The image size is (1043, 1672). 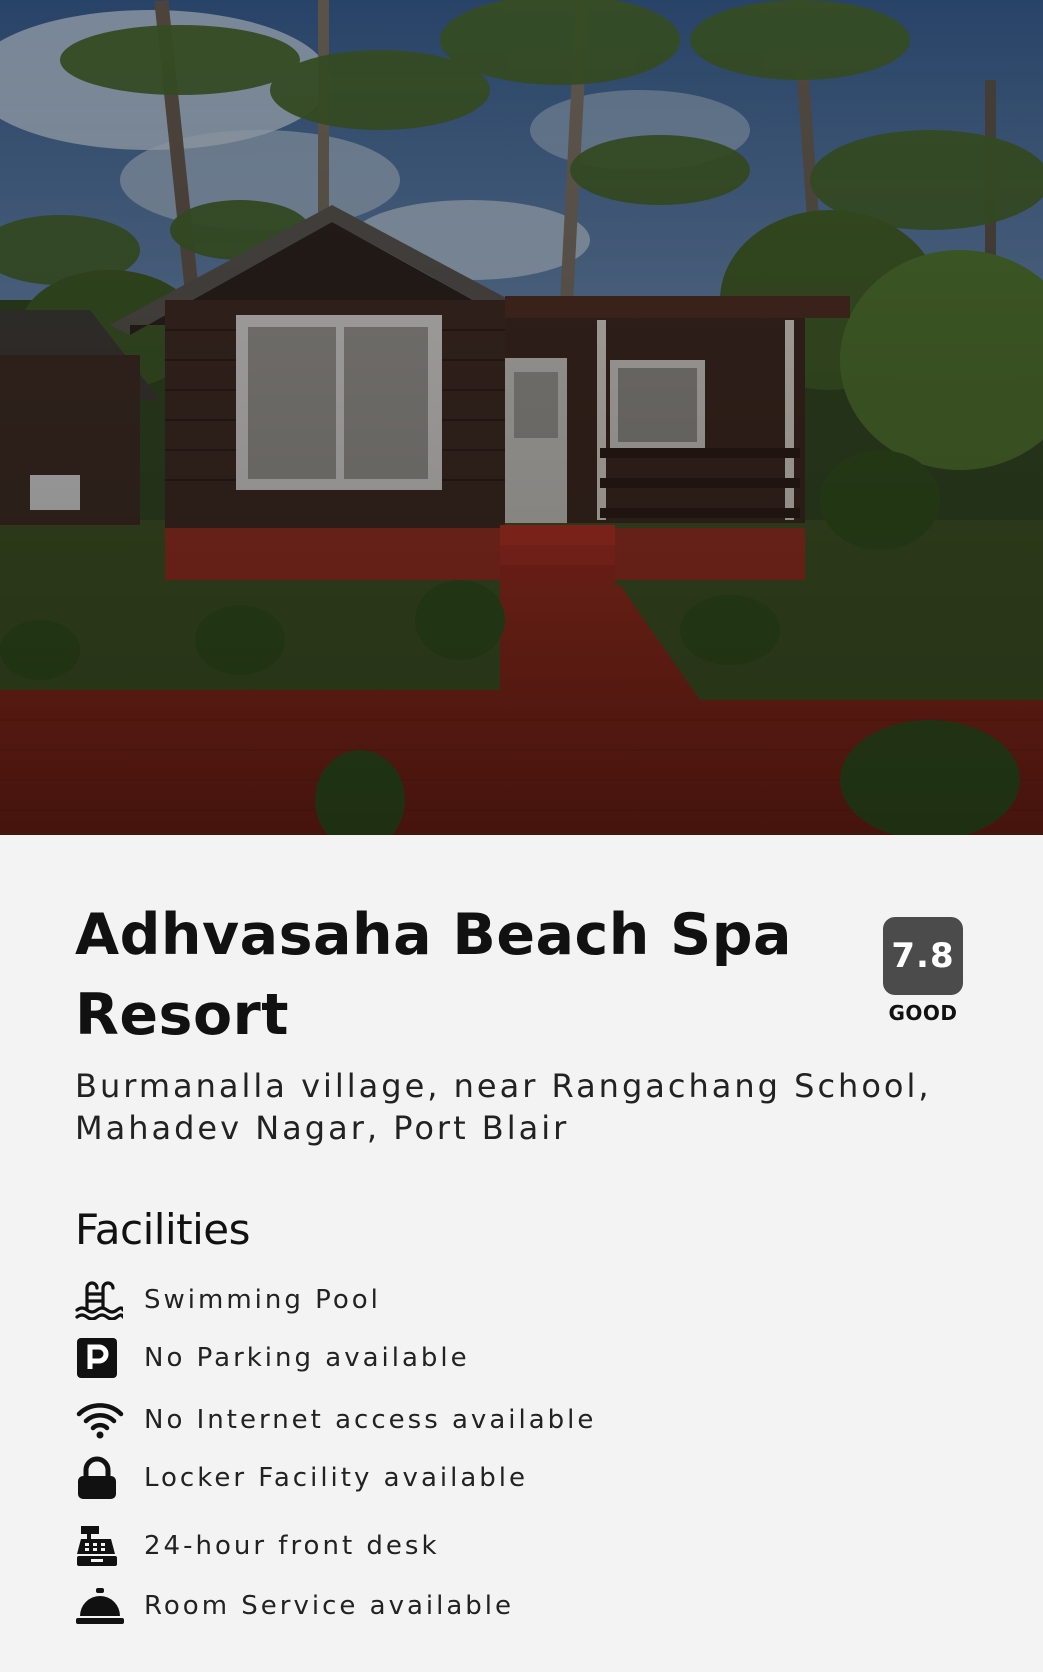 What do you see at coordinates (307, 1358) in the screenshot?
I see `facility-label: No Parking available` at bounding box center [307, 1358].